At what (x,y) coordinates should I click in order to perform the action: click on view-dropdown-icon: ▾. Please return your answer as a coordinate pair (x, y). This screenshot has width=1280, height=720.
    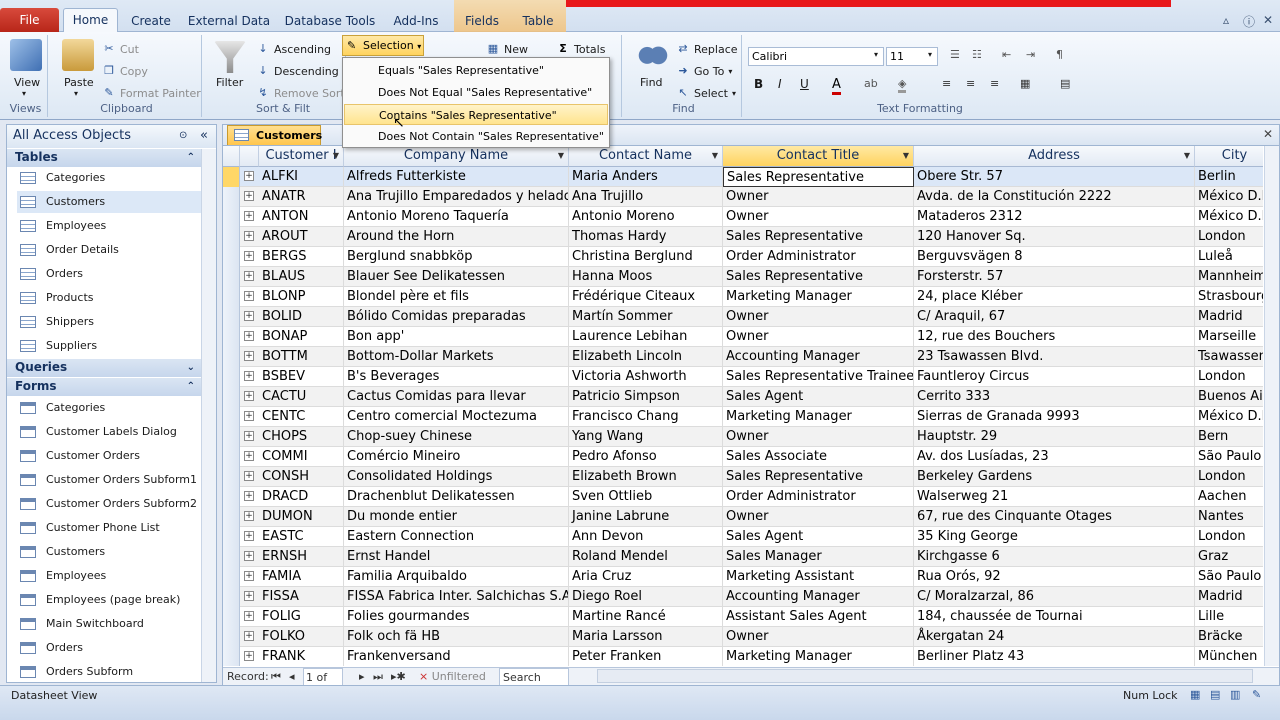
    Looking at the image, I should click on (24, 93).